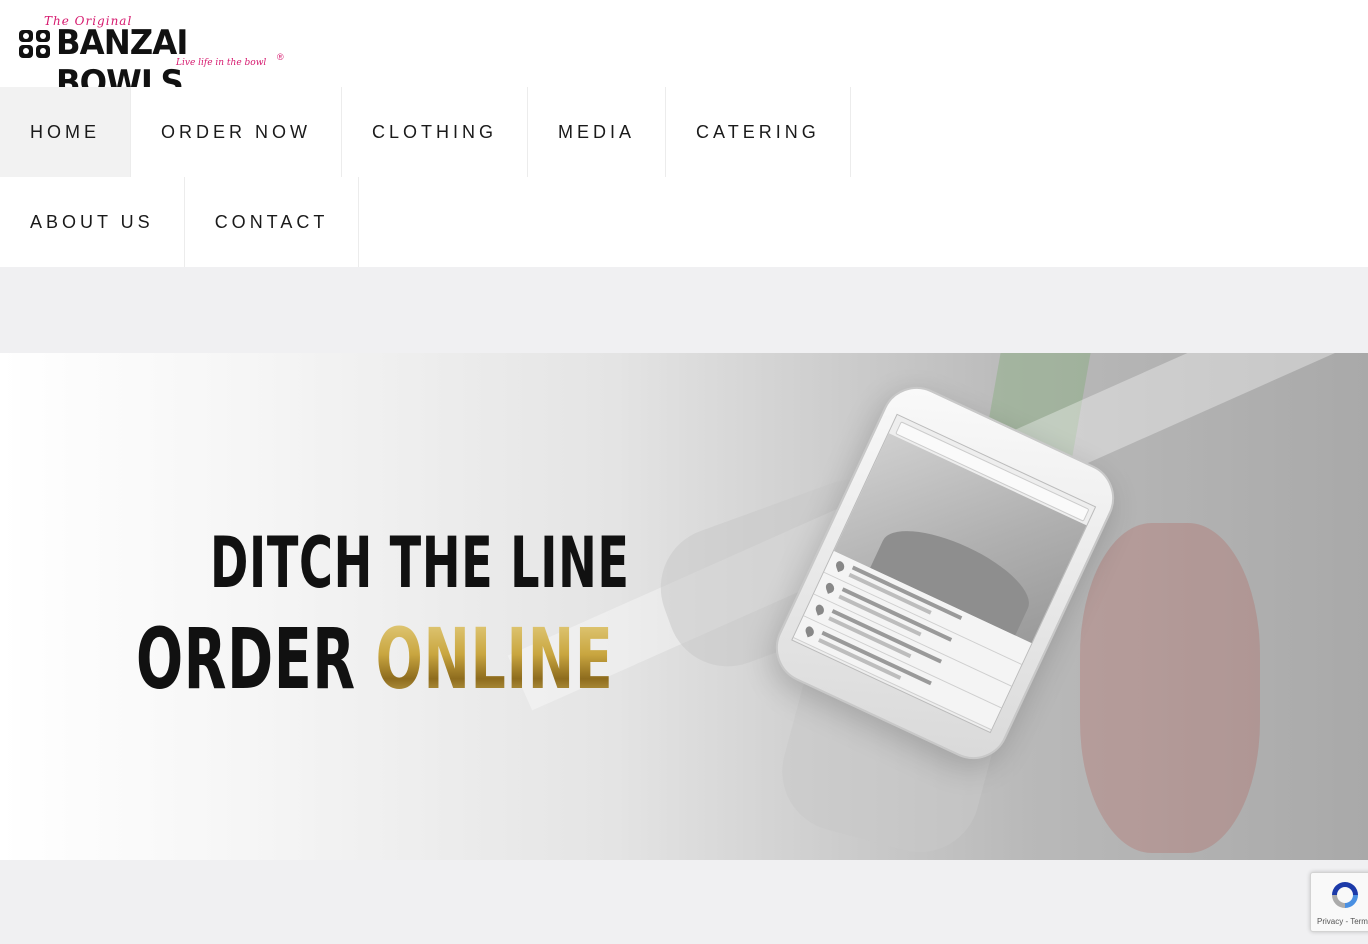  What do you see at coordinates (92, 222) in the screenshot?
I see `nav-item-about-us: ABOUT US` at bounding box center [92, 222].